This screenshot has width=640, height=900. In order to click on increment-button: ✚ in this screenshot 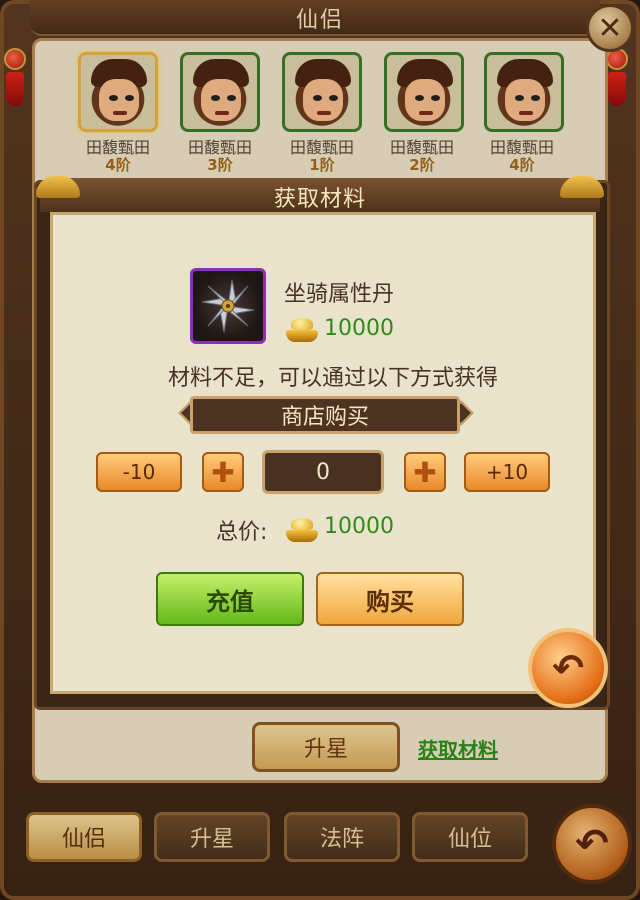, I will do `click(425, 472)`.